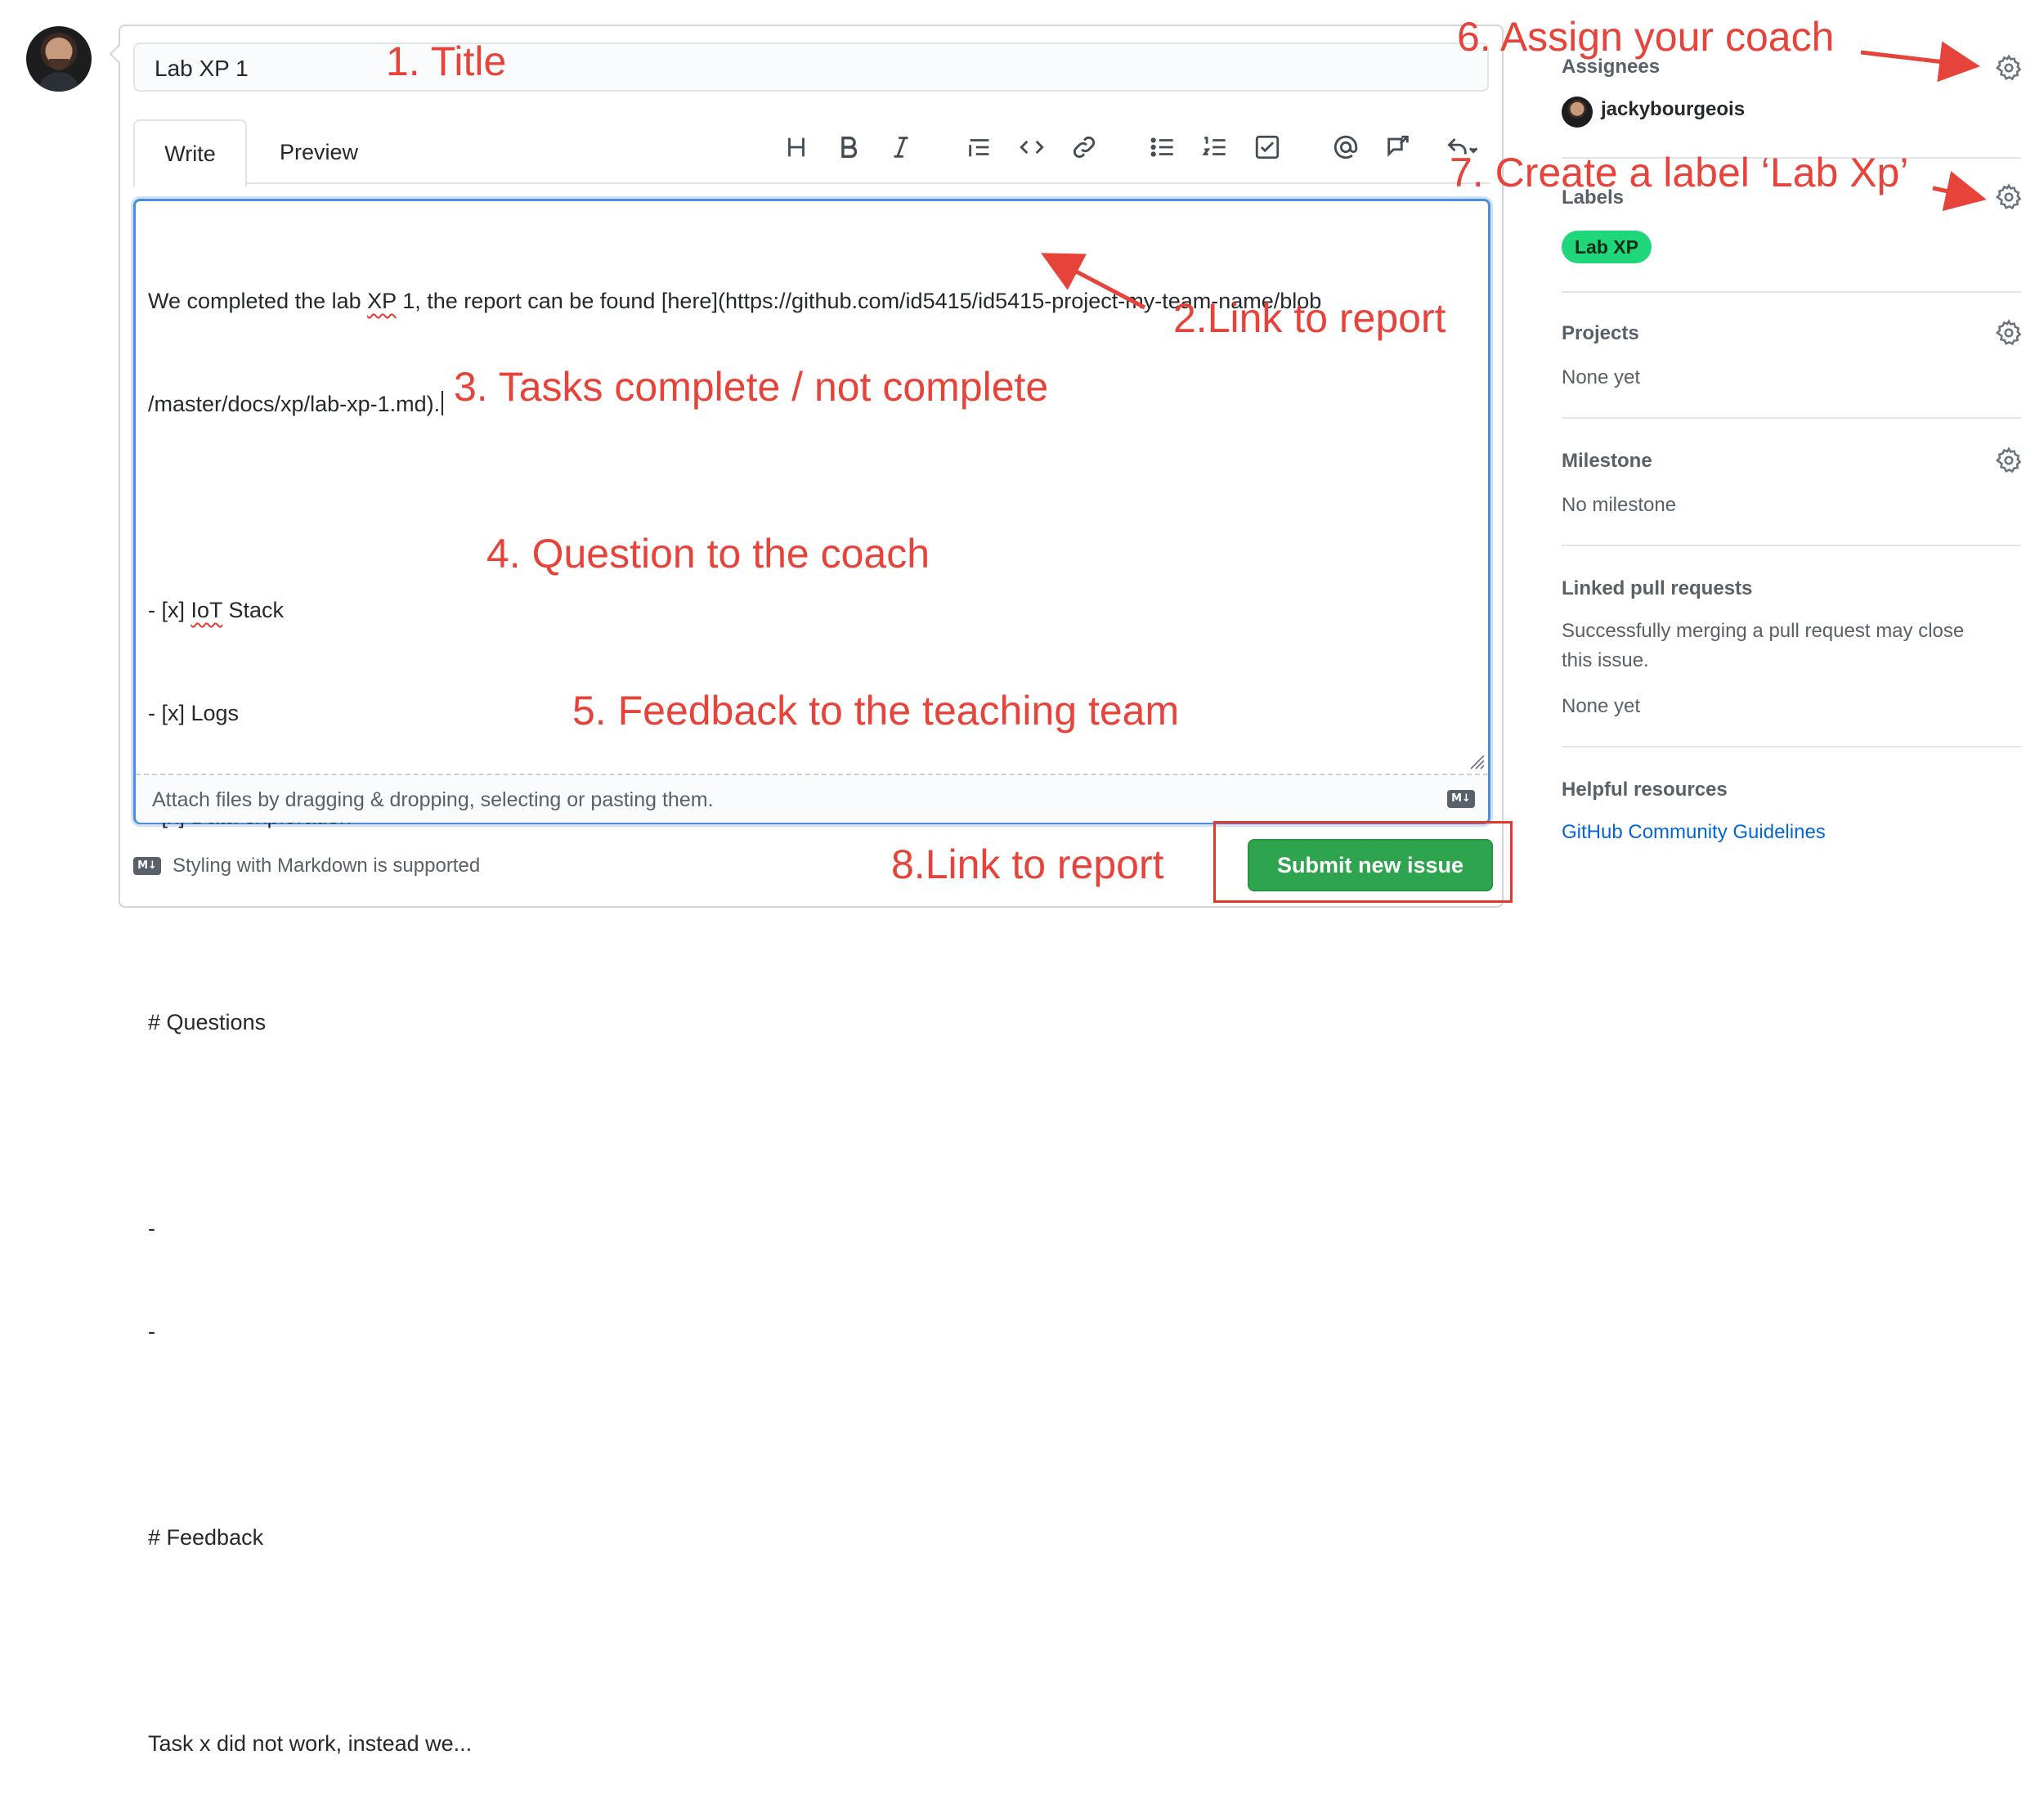 This screenshot has width=2044, height=1795. What do you see at coordinates (1084, 147) in the screenshot?
I see `link-icon` at bounding box center [1084, 147].